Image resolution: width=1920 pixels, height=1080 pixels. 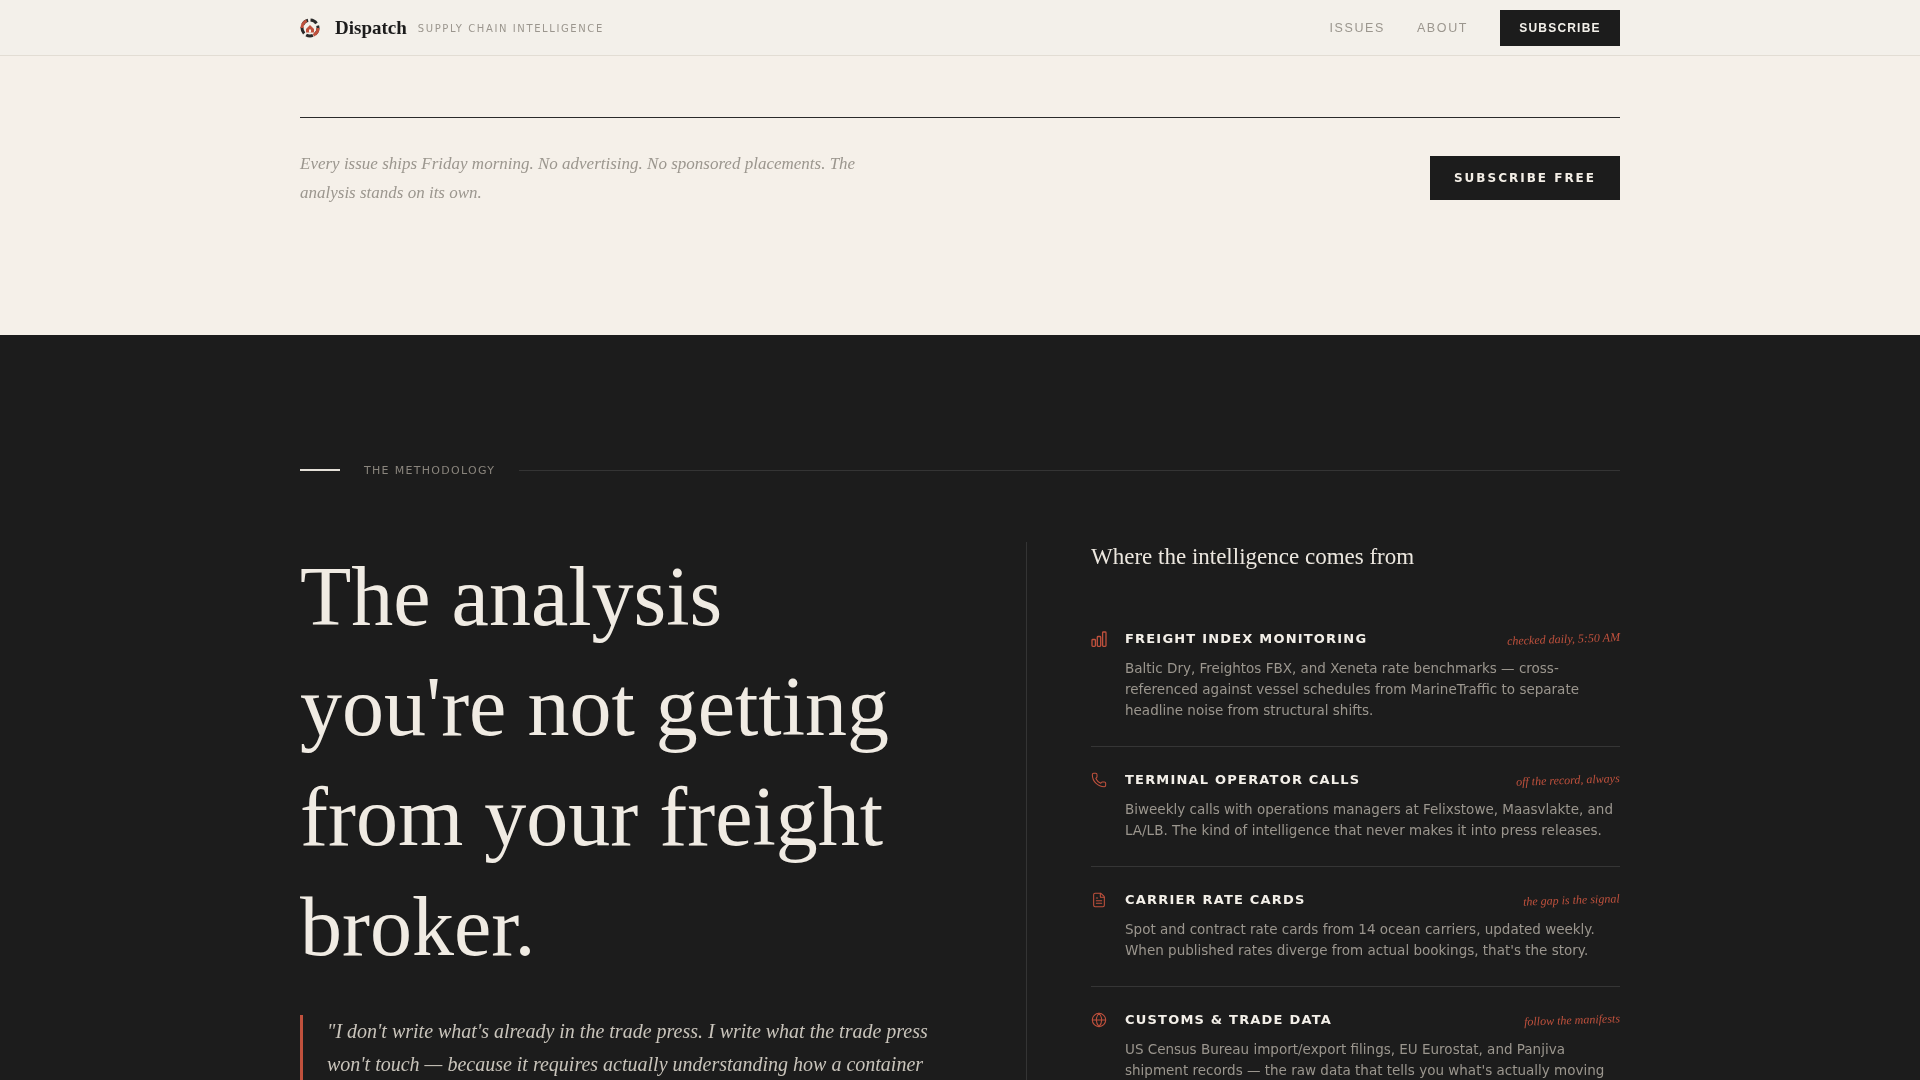 What do you see at coordinates (1365, 1060) in the screenshot?
I see `source-description: US Census Bureau import/export filings, EU Eurostat, and Panjiva shipment records — the raw data that tells you what's actually moving` at bounding box center [1365, 1060].